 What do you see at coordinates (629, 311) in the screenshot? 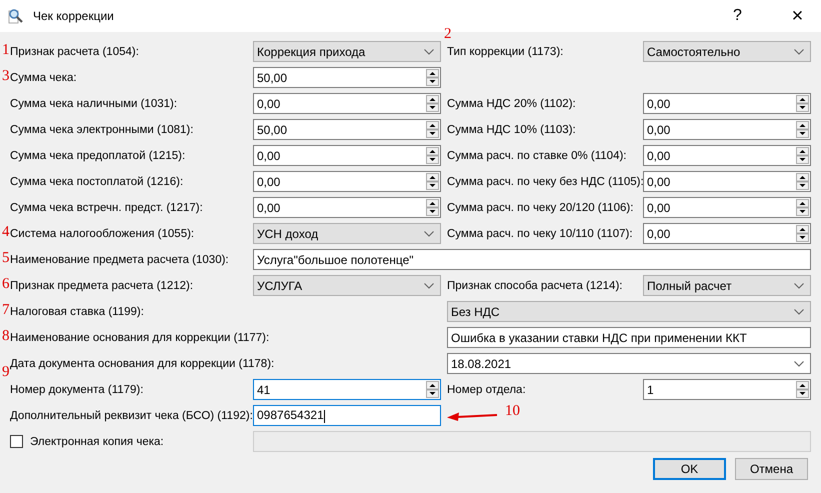
I see `dropdown: Без НДС` at bounding box center [629, 311].